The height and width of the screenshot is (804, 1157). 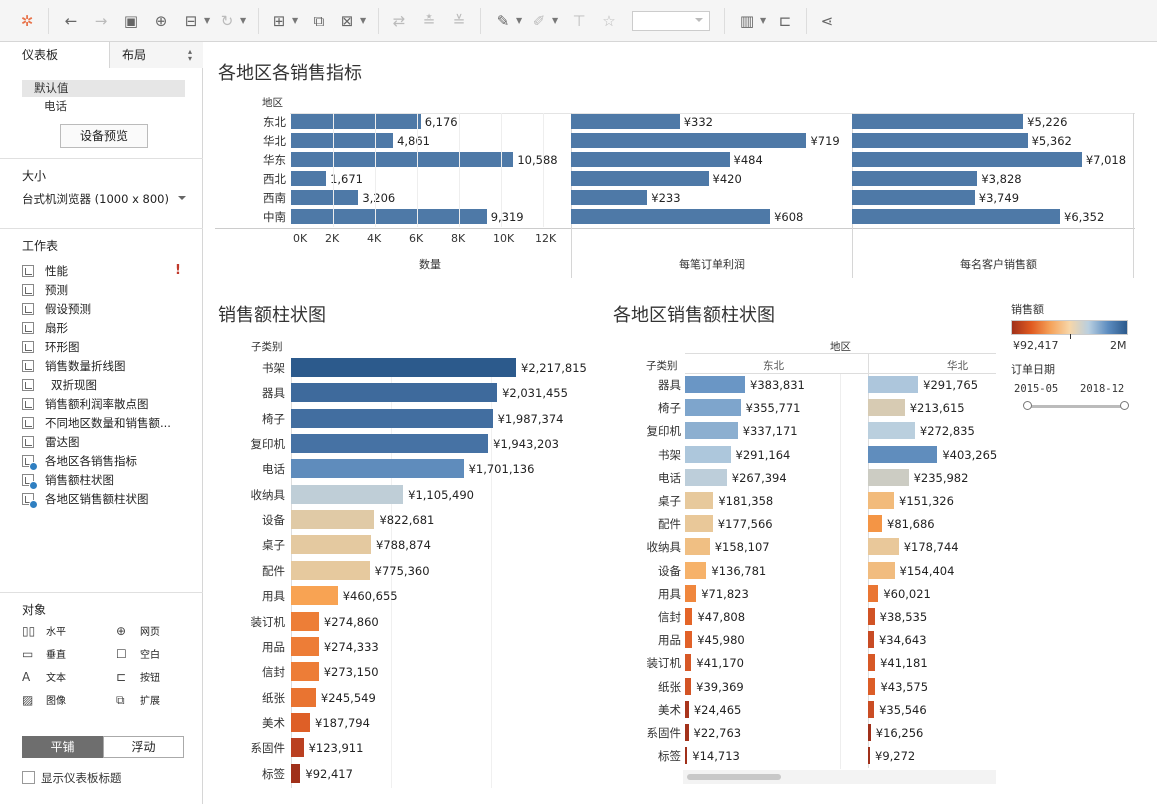 What do you see at coordinates (71, 21) in the screenshot?
I see `undo-icon: ←` at bounding box center [71, 21].